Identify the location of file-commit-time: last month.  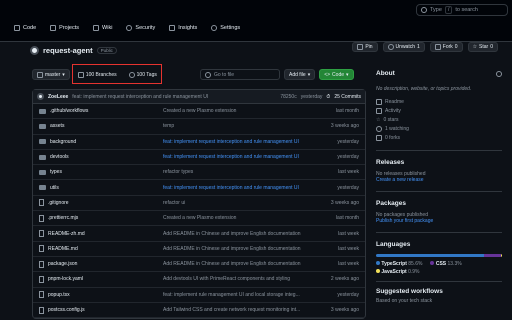
(347, 218).